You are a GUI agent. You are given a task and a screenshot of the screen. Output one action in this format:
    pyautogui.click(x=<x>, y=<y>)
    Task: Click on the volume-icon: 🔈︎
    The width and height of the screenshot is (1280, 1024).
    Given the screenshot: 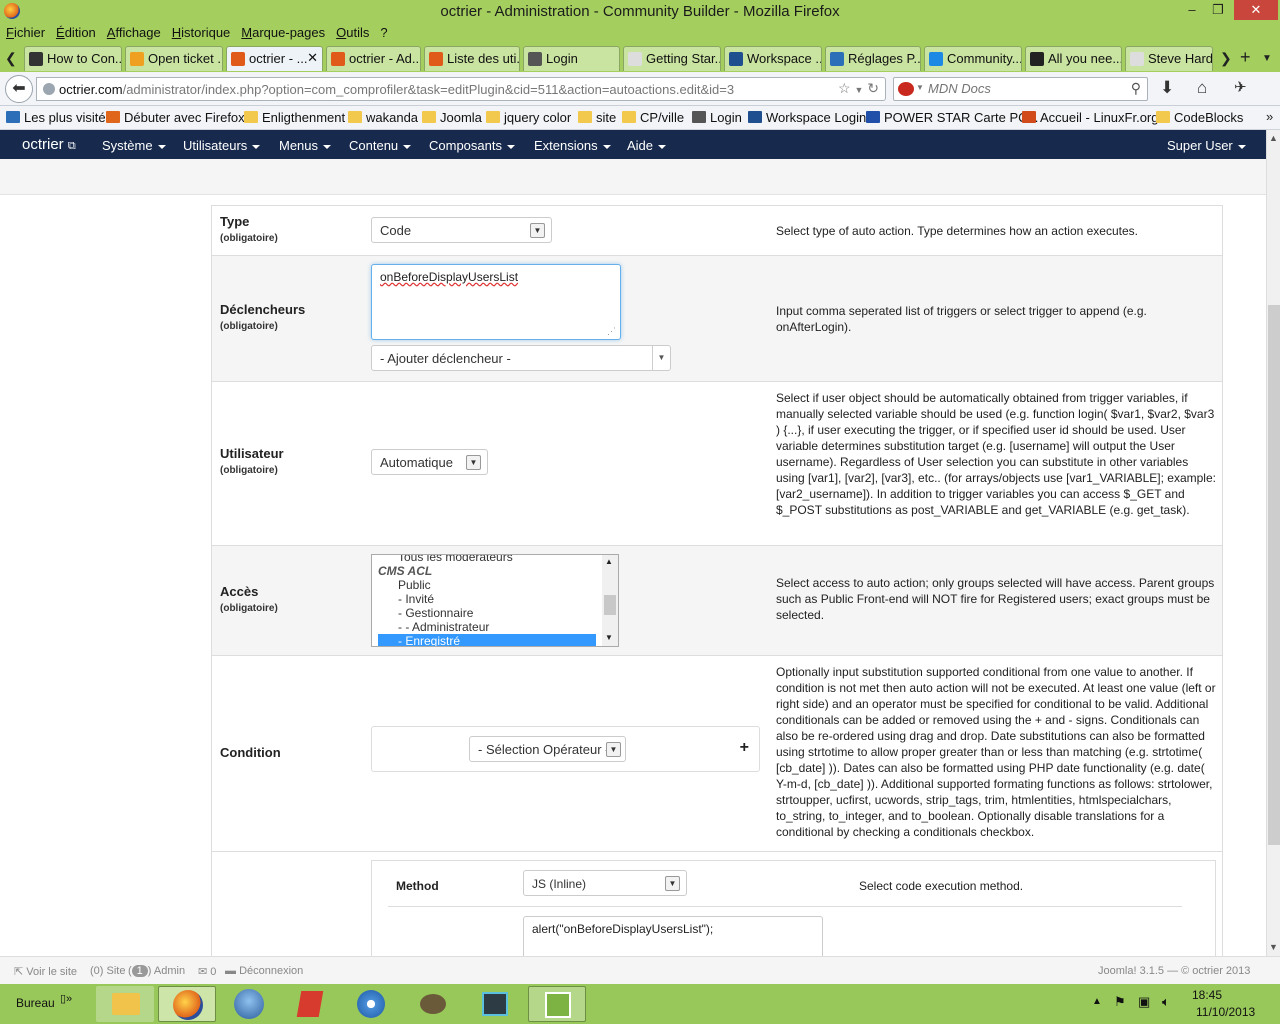 What is the action you would take?
    pyautogui.click(x=1166, y=1002)
    